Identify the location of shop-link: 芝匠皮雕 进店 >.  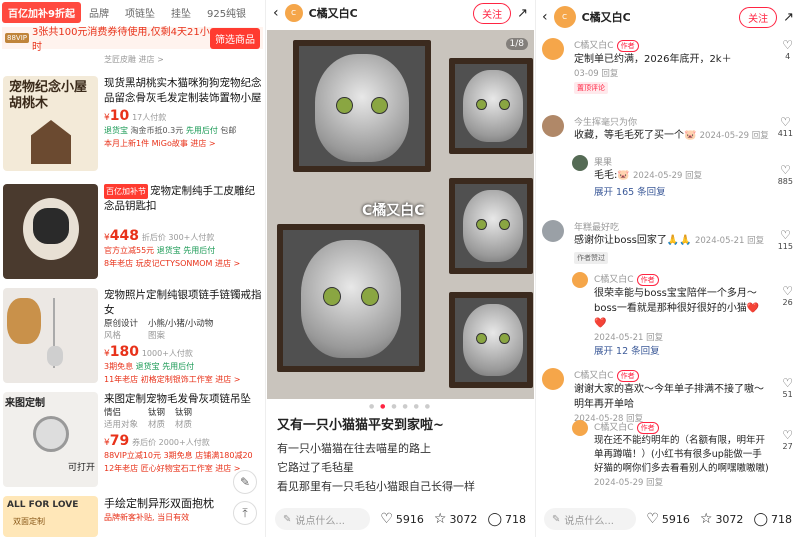
(132, 59).